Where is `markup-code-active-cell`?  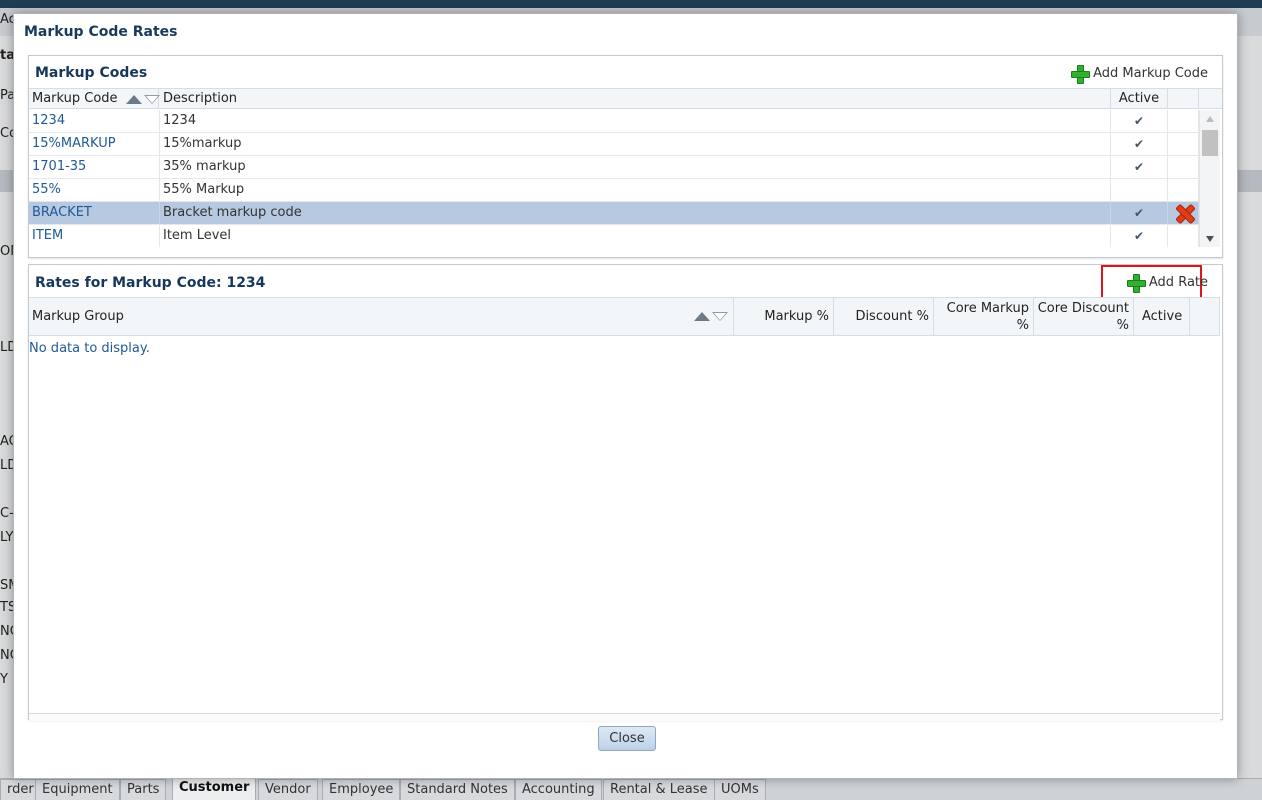
markup-code-active-cell is located at coordinates (1139, 190).